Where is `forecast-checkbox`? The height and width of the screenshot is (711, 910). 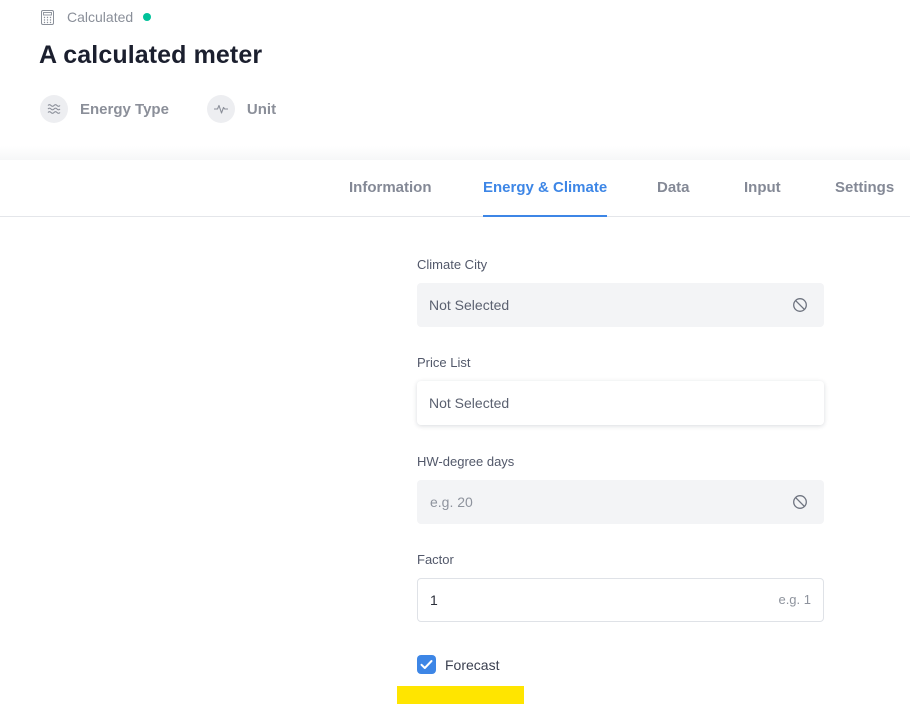 forecast-checkbox is located at coordinates (426, 664).